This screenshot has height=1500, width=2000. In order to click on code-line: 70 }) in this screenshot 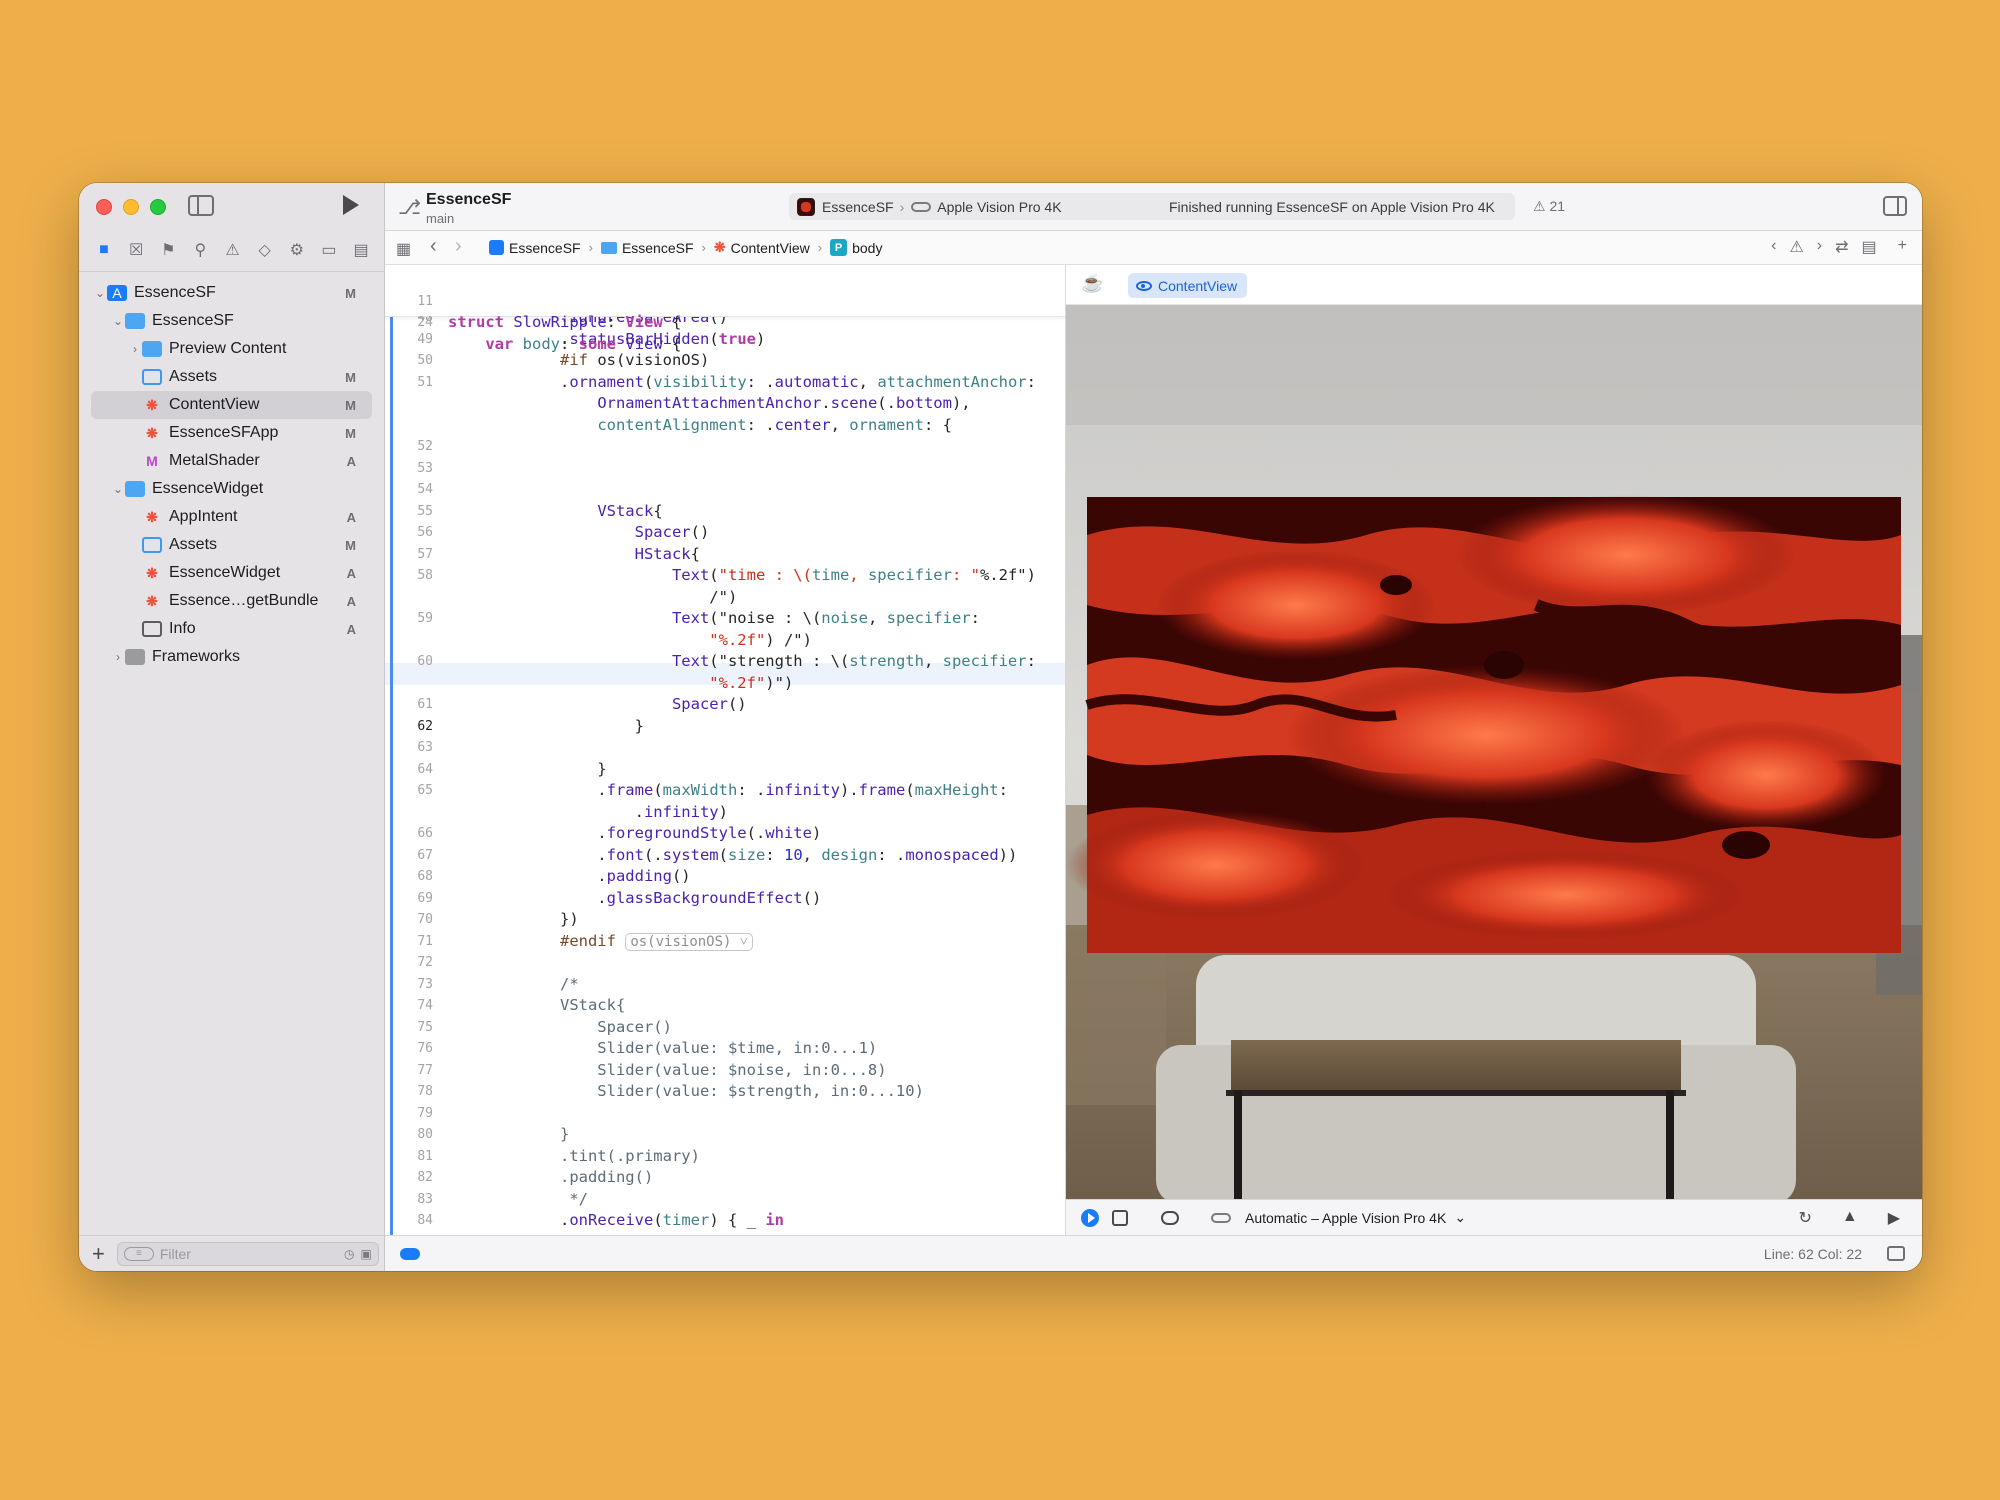, I will do `click(725, 920)`.